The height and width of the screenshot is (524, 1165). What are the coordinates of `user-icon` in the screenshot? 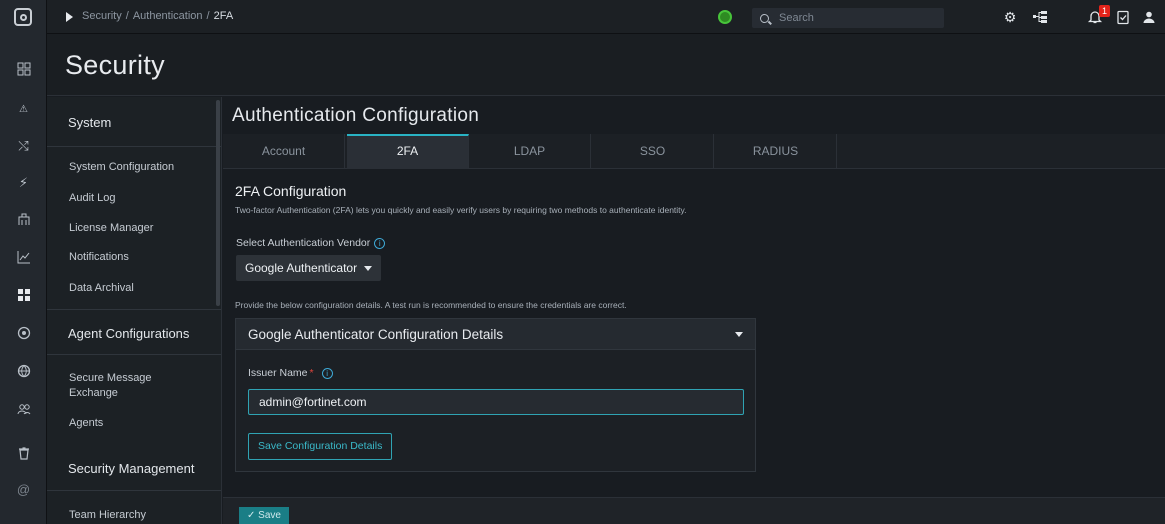 It's located at (1149, 17).